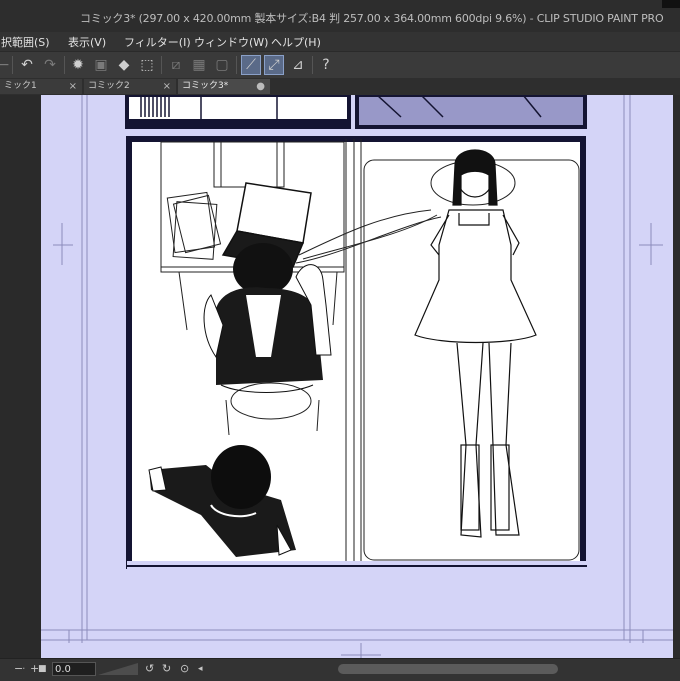 The height and width of the screenshot is (681, 680). Describe the element at coordinates (199, 65) in the screenshot. I see `special-ruler-icon: ▦` at that location.